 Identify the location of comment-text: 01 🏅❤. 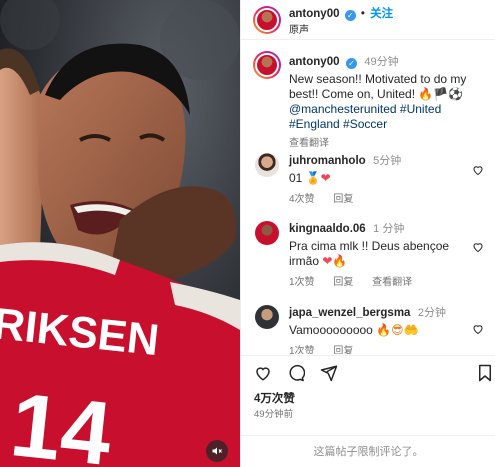
(379, 178).